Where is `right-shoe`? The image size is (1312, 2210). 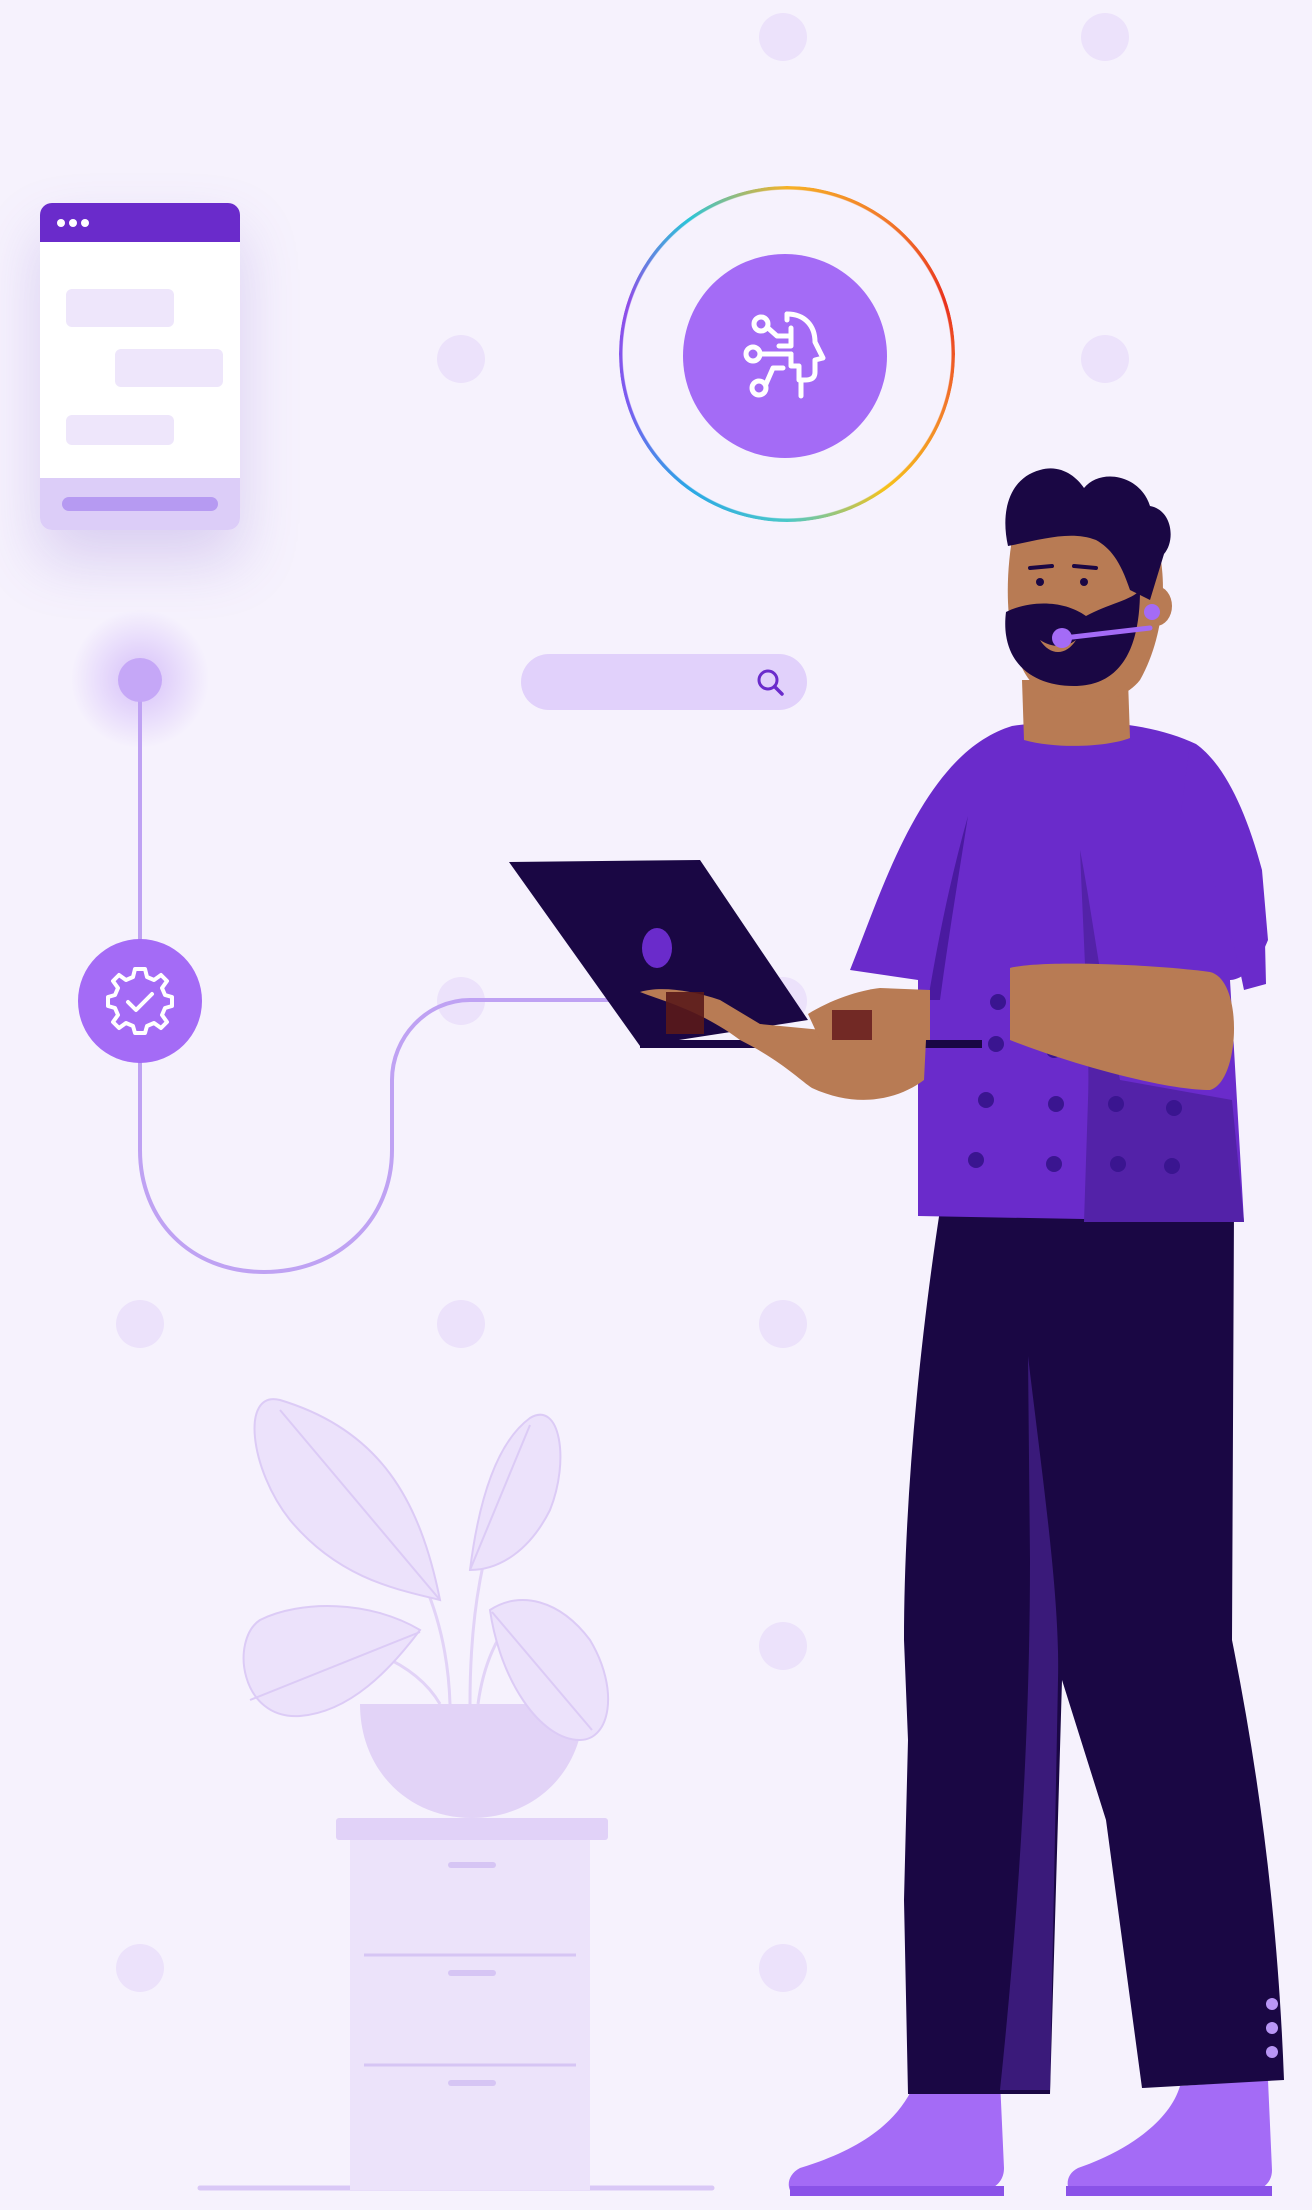 right-shoe is located at coordinates (1169, 2138).